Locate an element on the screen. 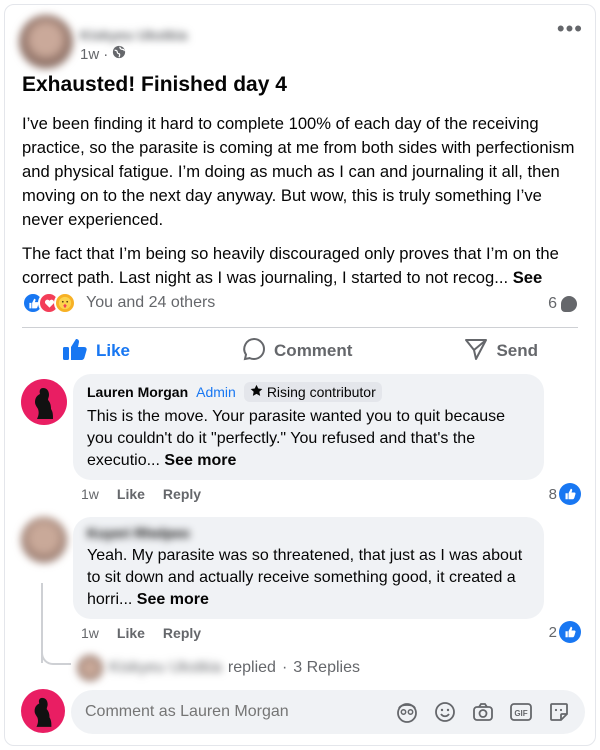 The image size is (600, 750). post-title: Exhausted! Finished day 4 is located at coordinates (154, 84).